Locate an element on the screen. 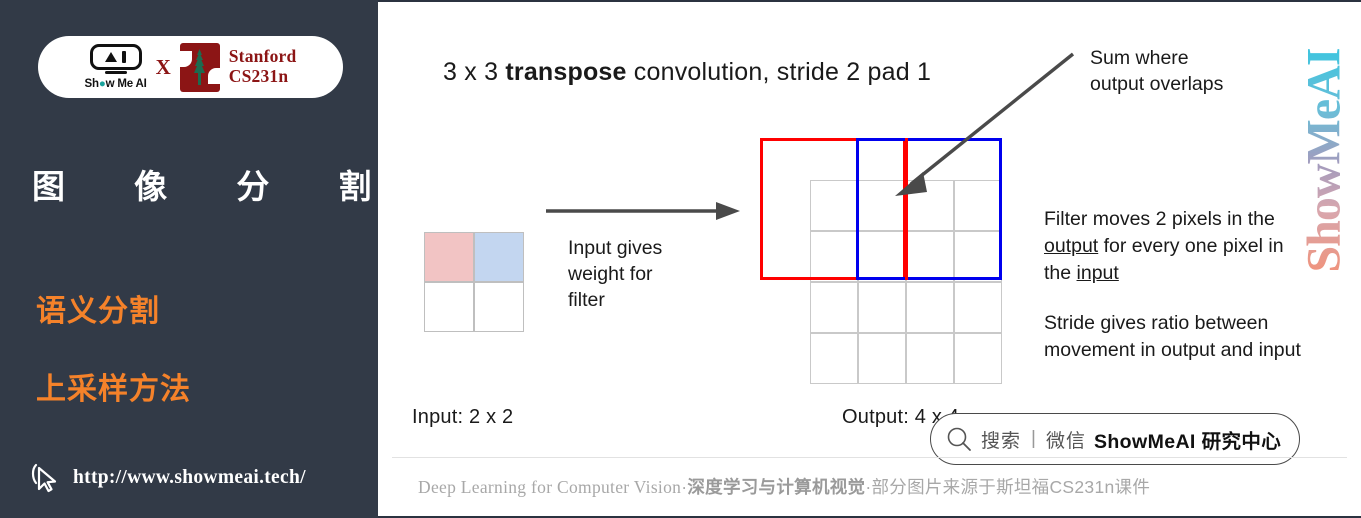 This screenshot has height=518, width=1361. magnifier-icon is located at coordinates (959, 439).